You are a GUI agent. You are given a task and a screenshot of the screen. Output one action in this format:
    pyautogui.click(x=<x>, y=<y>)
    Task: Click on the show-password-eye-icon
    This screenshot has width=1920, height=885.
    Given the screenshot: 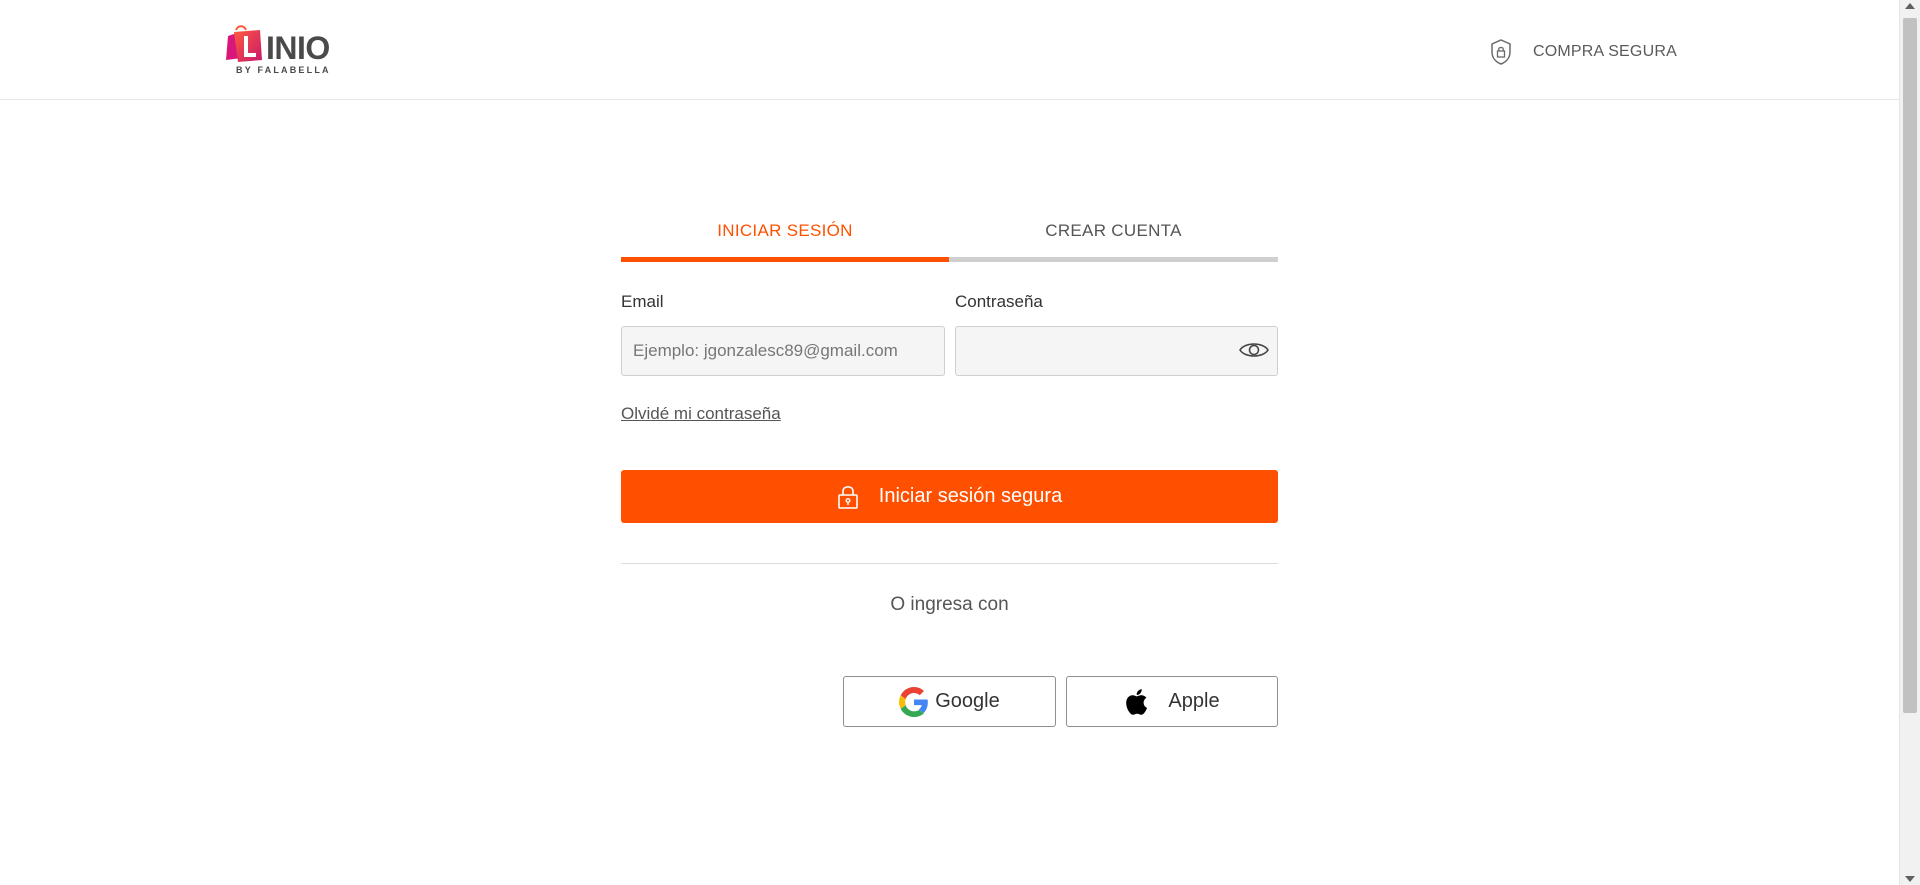 What is the action you would take?
    pyautogui.click(x=1254, y=350)
    